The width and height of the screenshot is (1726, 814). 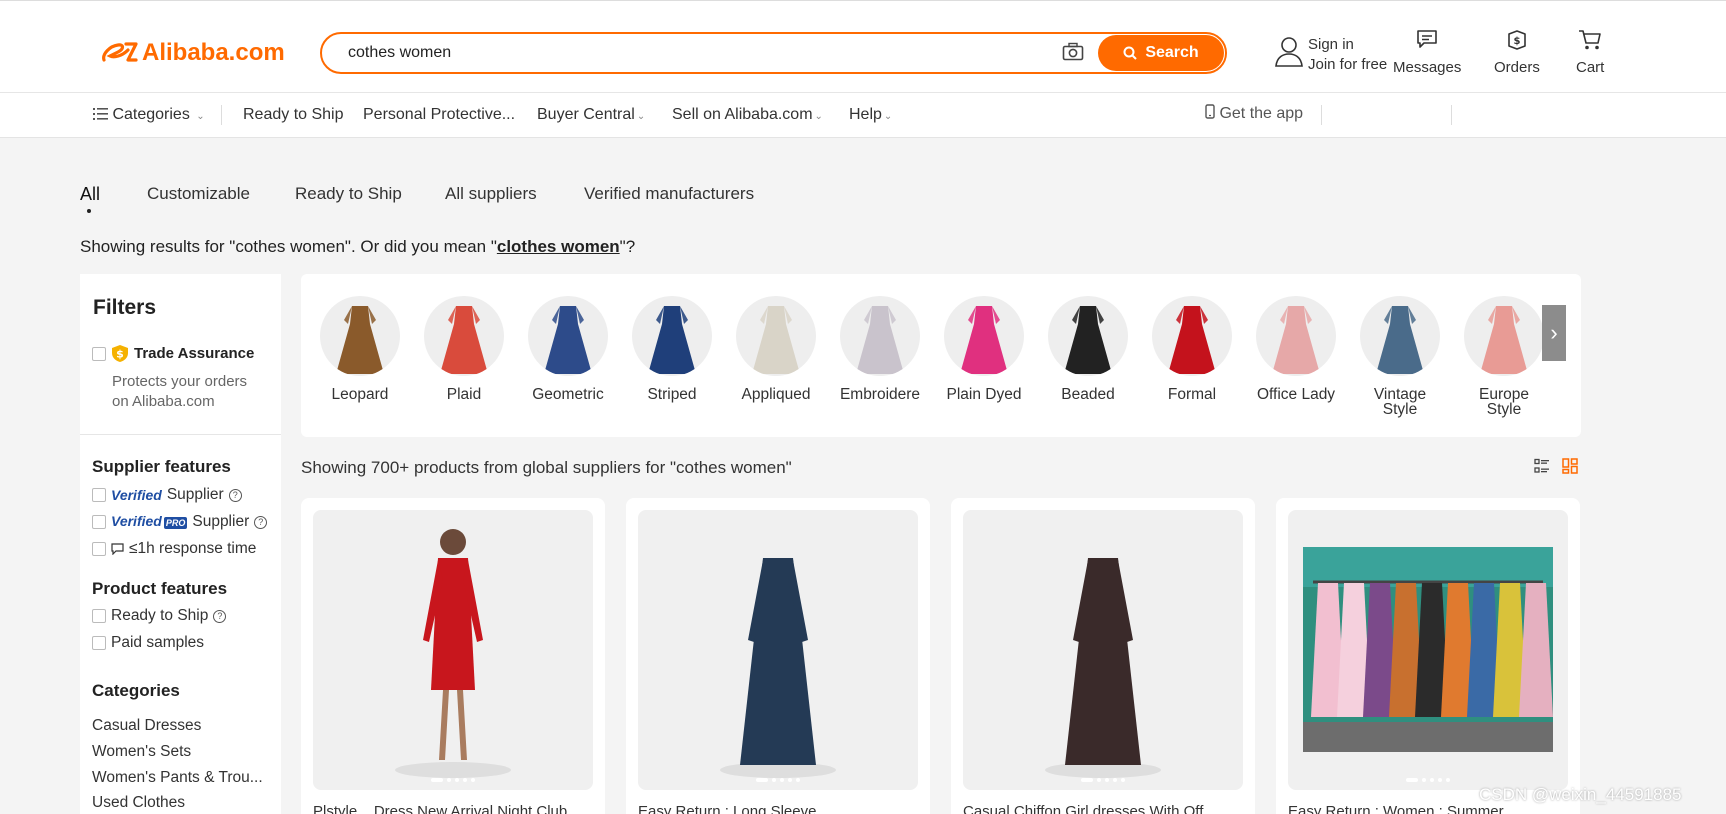 What do you see at coordinates (136, 495) in the screenshot?
I see `verified-badge: Verified` at bounding box center [136, 495].